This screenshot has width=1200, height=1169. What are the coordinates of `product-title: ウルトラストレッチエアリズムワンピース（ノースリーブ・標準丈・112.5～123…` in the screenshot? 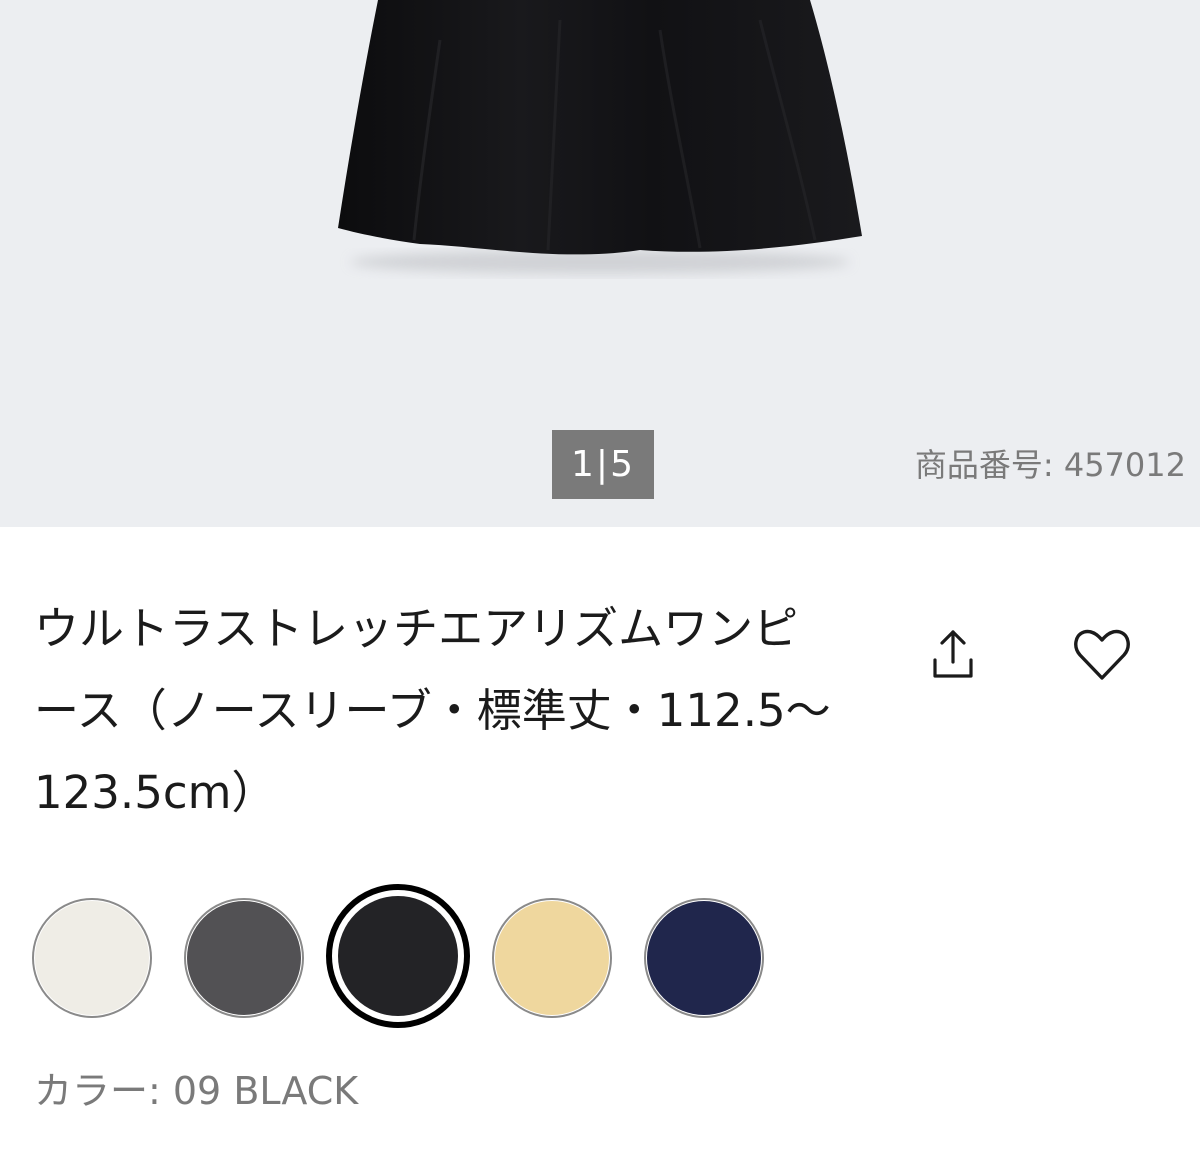 It's located at (432, 710).